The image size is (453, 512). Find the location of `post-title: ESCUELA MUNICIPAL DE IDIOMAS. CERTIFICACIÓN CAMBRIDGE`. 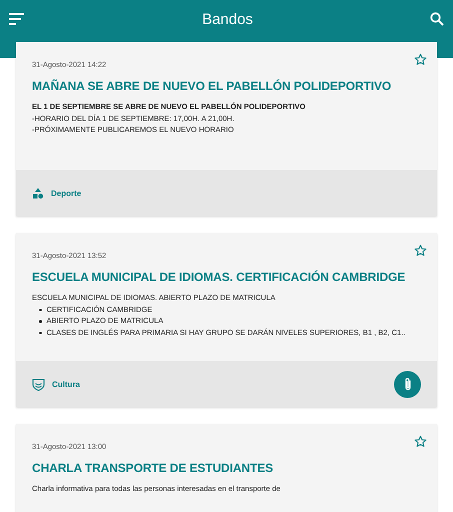

post-title: ESCUELA MUNICIPAL DE IDIOMAS. CERTIFICACIÓN CAMBRIDGE is located at coordinates (226, 277).